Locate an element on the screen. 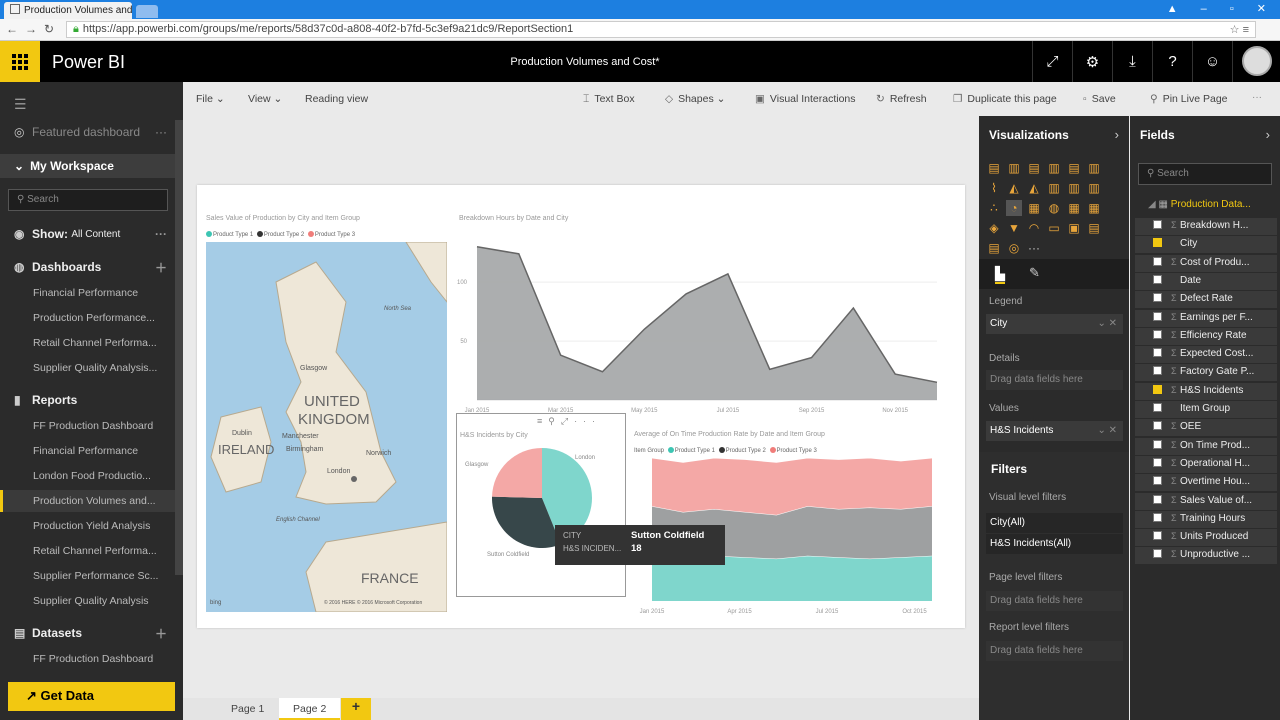 Image resolution: width=1280 pixels, height=720 pixels. report-item: Financial Performance is located at coordinates (87, 451).